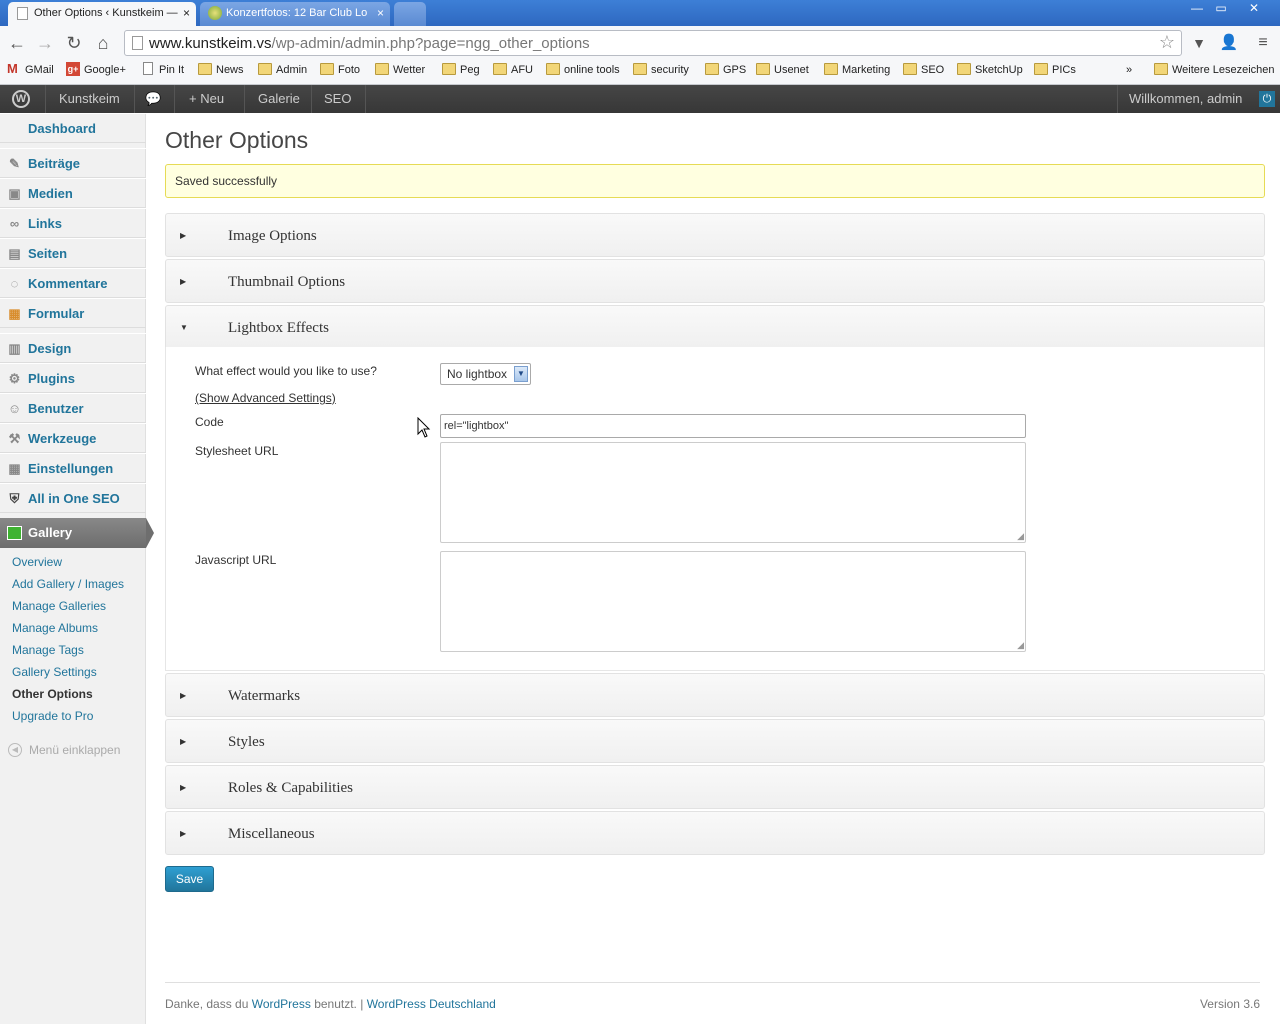 The width and height of the screenshot is (1280, 1024). Describe the element at coordinates (990, 70) in the screenshot. I see `bookmark-sketchup: SketchUp` at that location.